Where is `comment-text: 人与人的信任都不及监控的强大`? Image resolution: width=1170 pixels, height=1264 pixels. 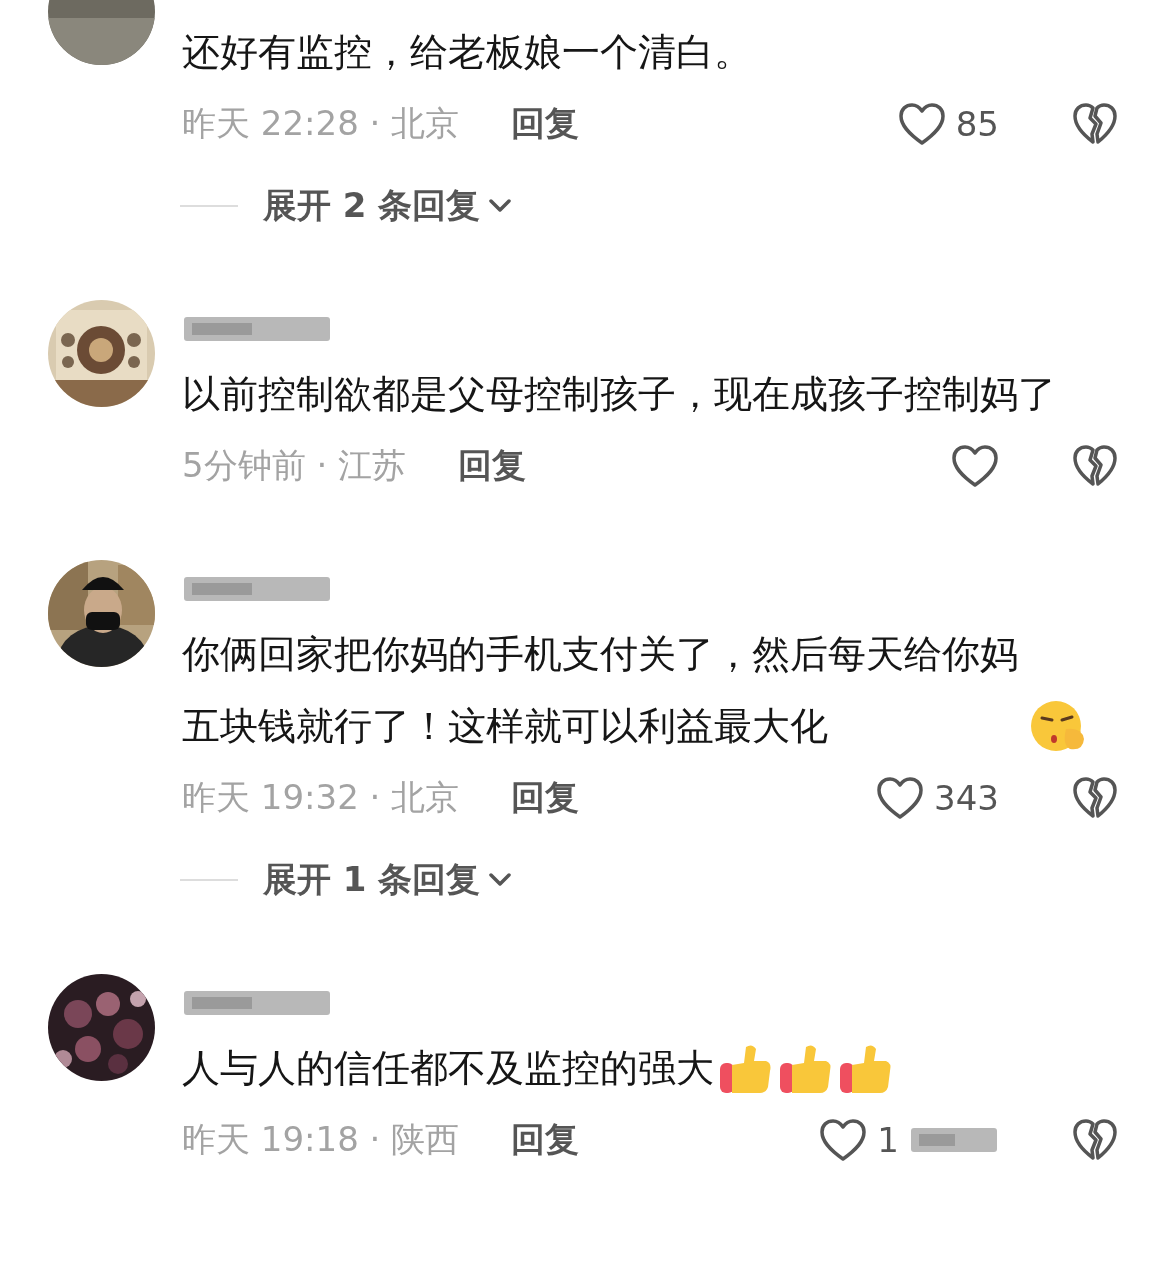
comment-text: 人与人的信任都不及监控的强大 is located at coordinates (448, 1068).